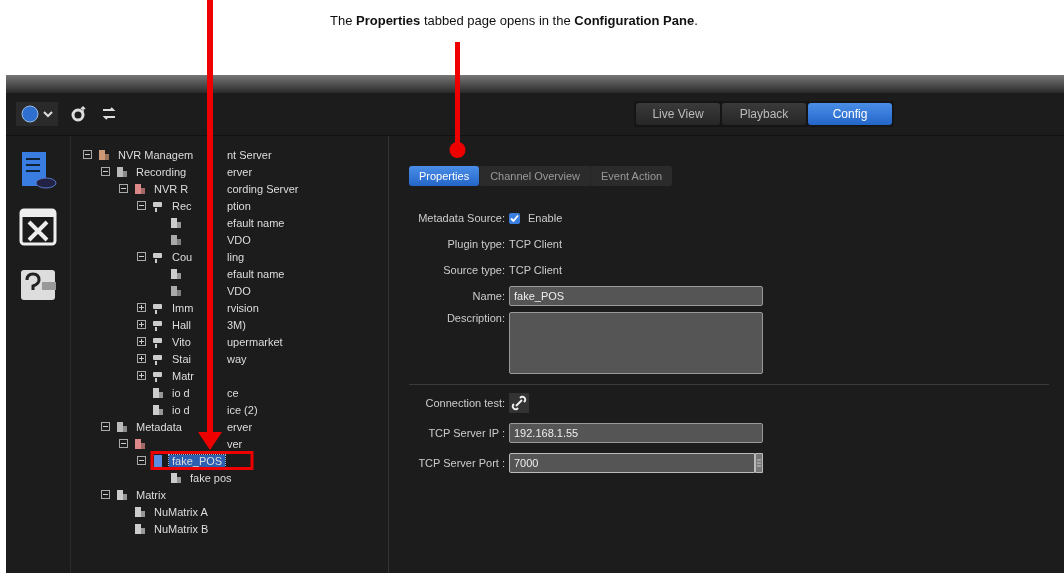  Describe the element at coordinates (461, 218) in the screenshot. I see `field-label: Metadata Source:` at that location.